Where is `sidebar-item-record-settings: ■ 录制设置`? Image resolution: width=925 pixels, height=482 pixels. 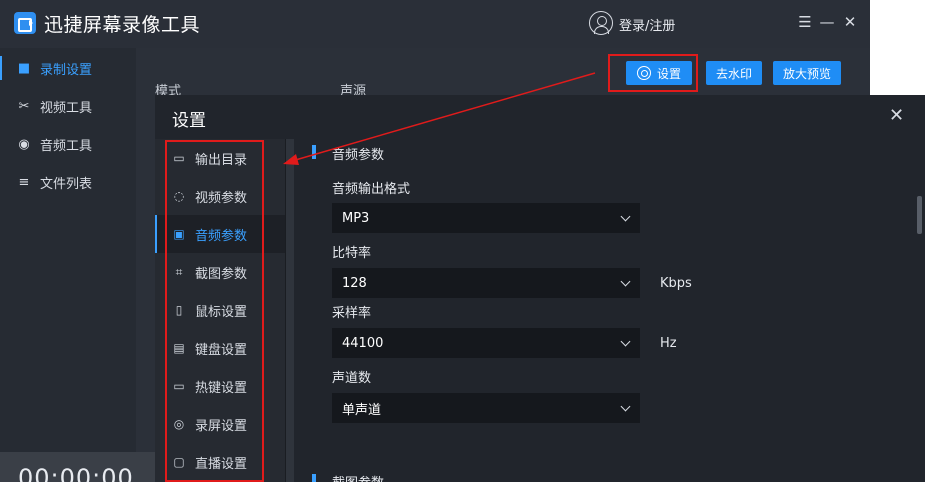 sidebar-item-record-settings: ■ 录制设置 is located at coordinates (68, 68).